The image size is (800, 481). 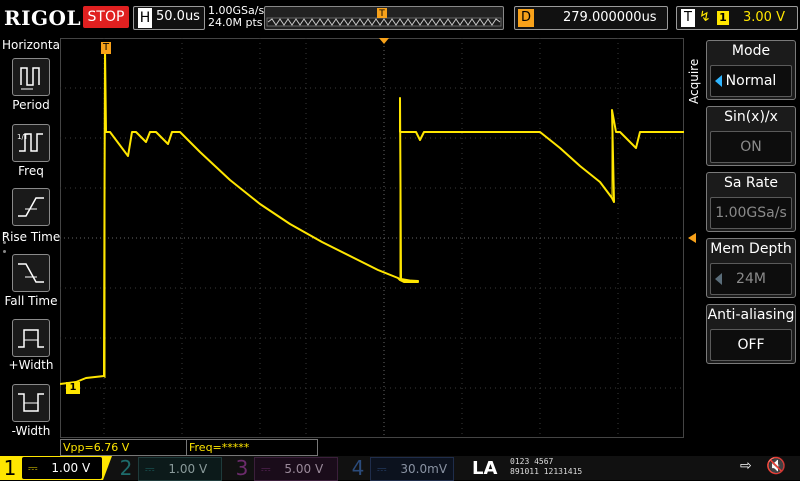 I want to click on channel2-tab: 2 ⎓ 1.00 V, so click(x=172, y=468).